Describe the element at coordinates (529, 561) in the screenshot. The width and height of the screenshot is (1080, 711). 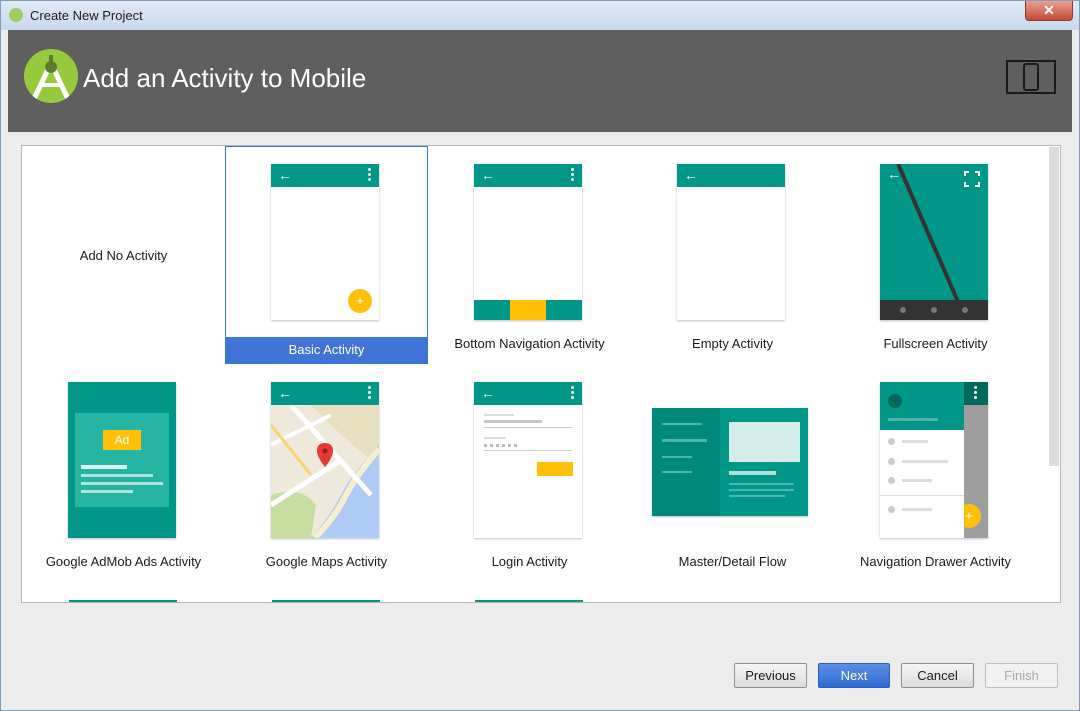
I see `tile-label: Login Activity` at that location.